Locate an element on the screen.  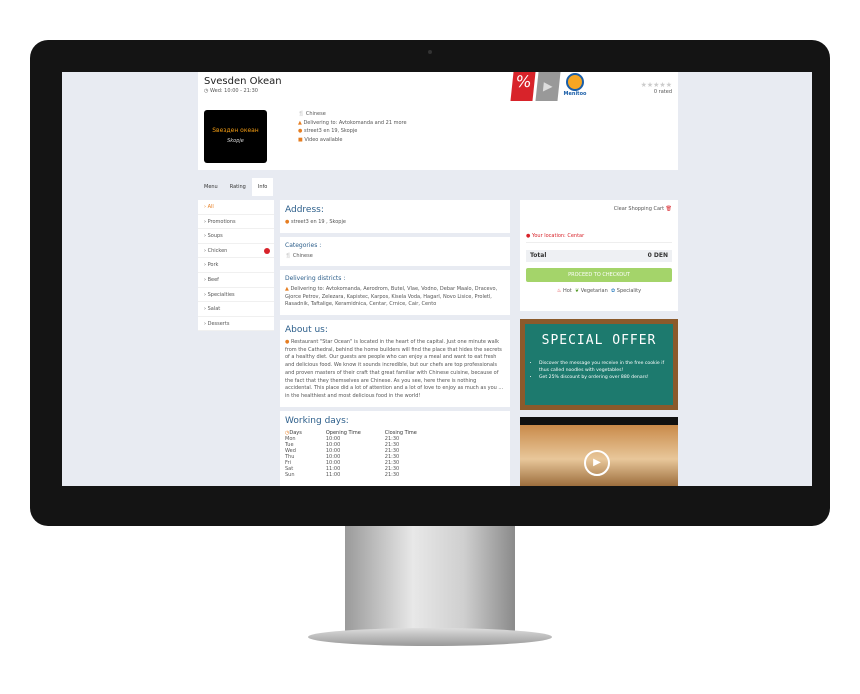
sidebar-item-pork: › Pork is located at coordinates (236, 265).